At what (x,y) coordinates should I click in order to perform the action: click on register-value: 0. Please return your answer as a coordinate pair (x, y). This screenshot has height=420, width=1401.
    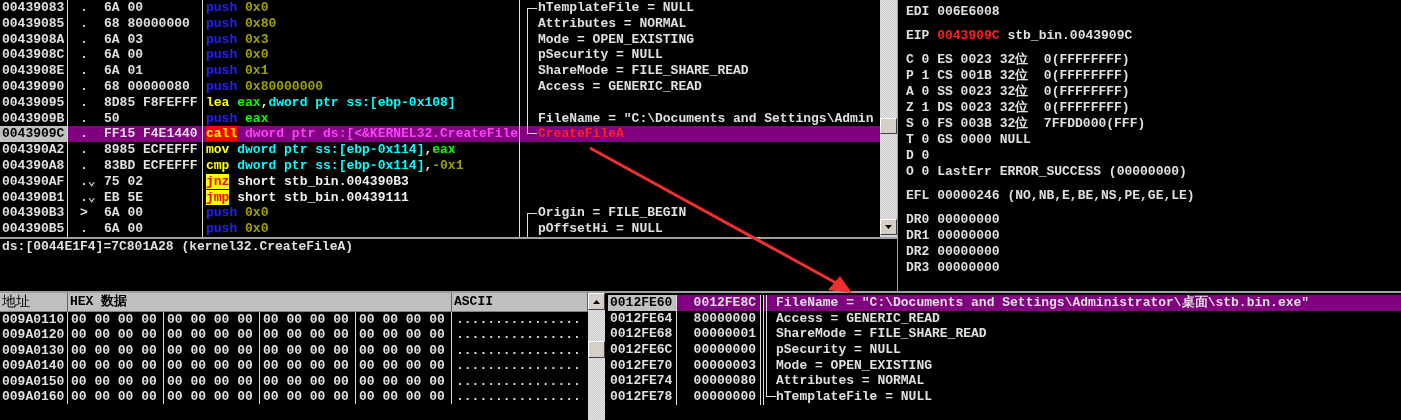
    Looking at the image, I should click on (925, 60).